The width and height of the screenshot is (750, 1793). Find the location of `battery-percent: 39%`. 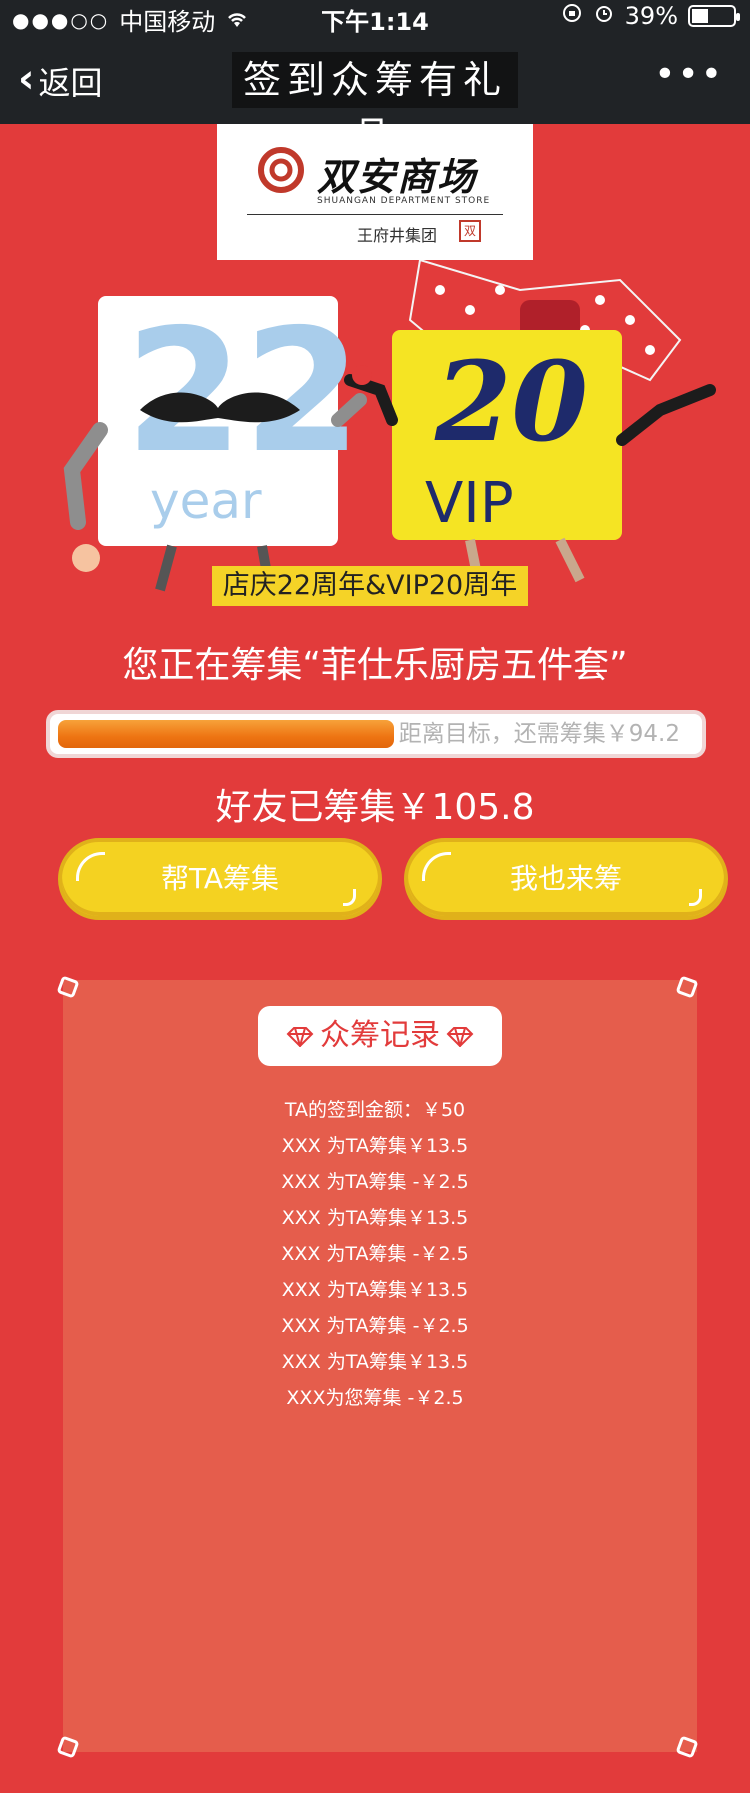

battery-percent: 39% is located at coordinates (651, 16).